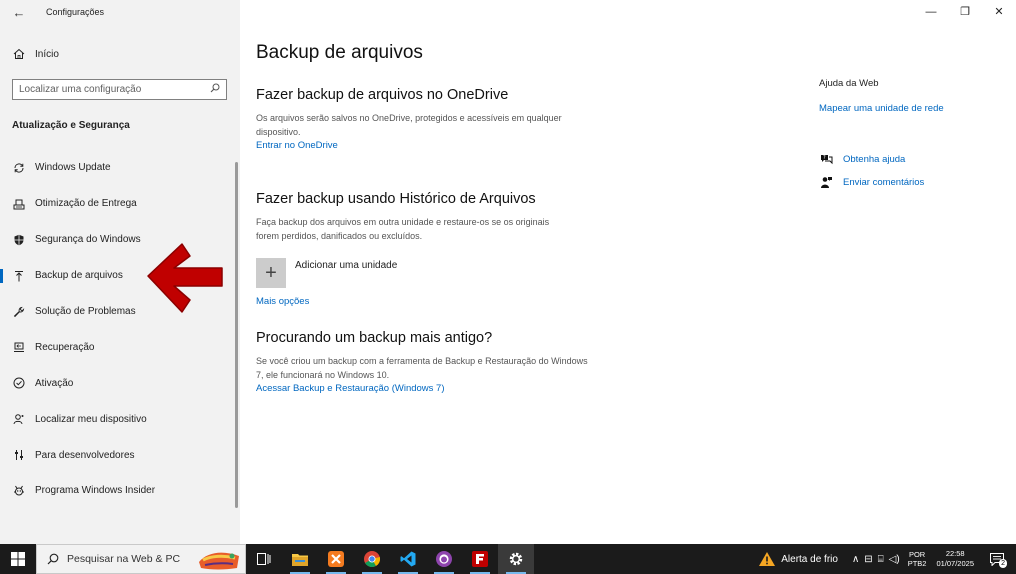 This screenshot has width=1016, height=574. Describe the element at coordinates (965, 12) in the screenshot. I see `maximize-button: ❐` at that location.